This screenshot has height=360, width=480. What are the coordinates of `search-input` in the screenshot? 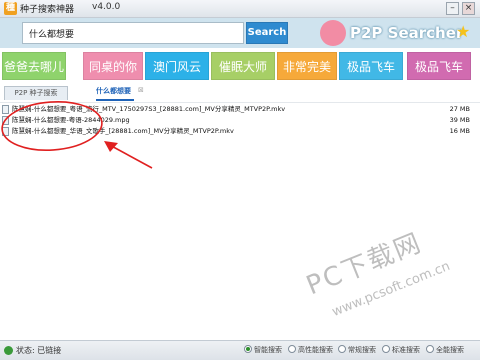 It's located at (133, 33).